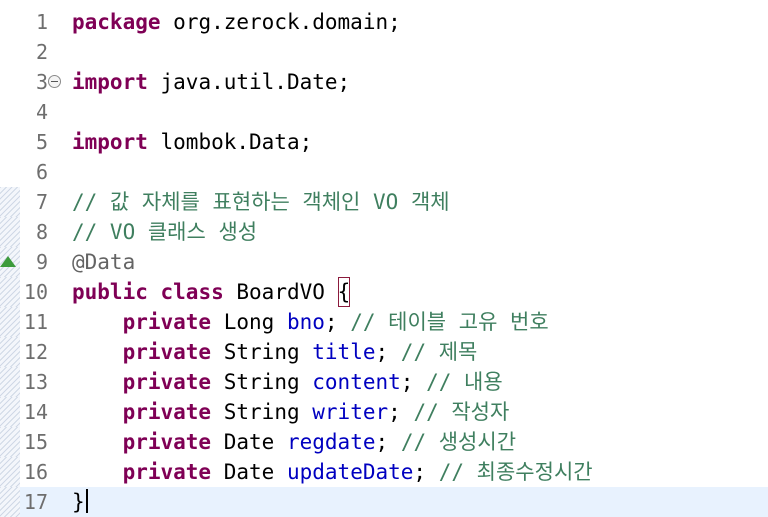  I want to click on code-text: private Long bno; // 테이블 고유 번호, so click(310, 322).